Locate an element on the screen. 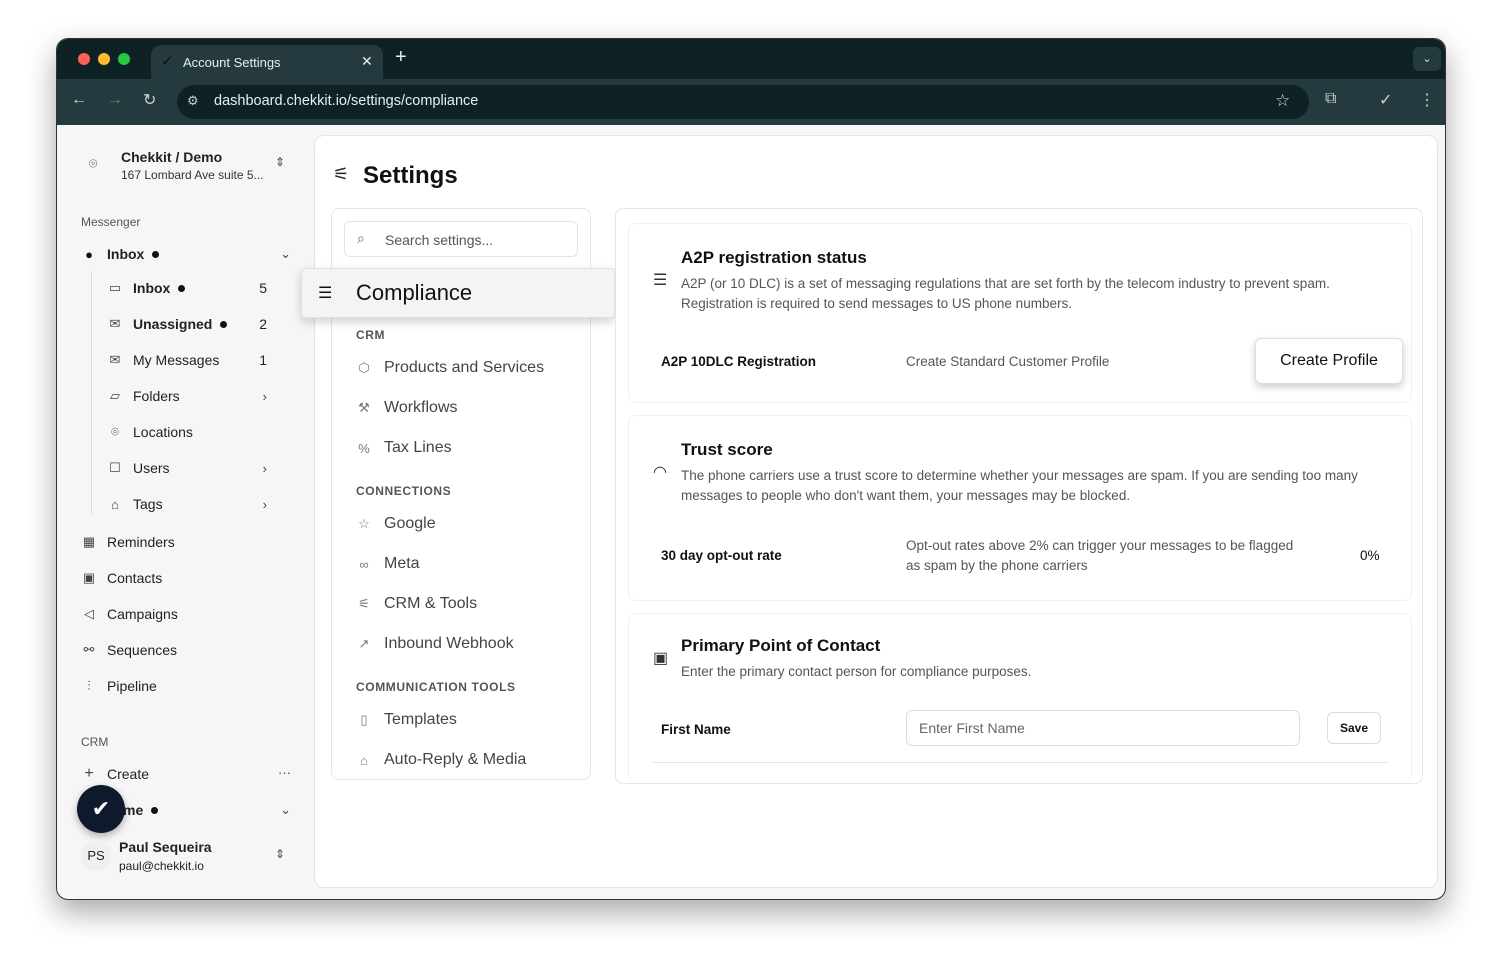 Image resolution: width=1502 pixels, height=974 pixels. extensions-icon: ⧉ is located at coordinates (1330, 99).